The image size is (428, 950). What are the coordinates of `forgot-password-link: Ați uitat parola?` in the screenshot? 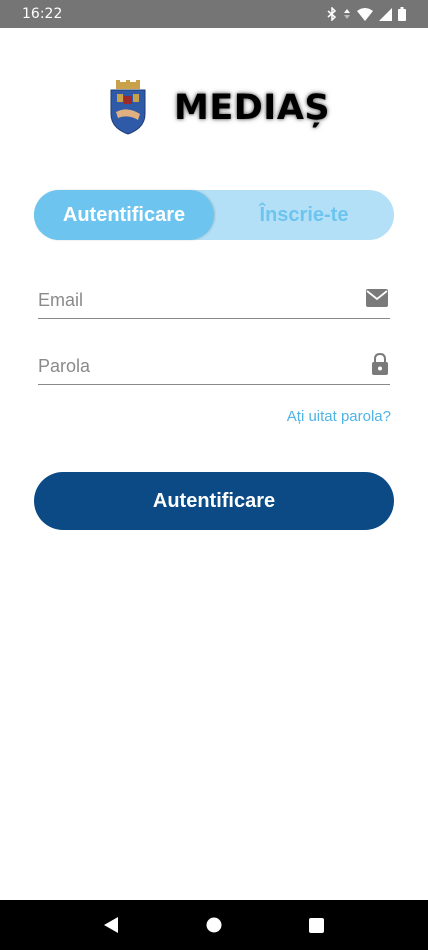 It's located at (339, 416).